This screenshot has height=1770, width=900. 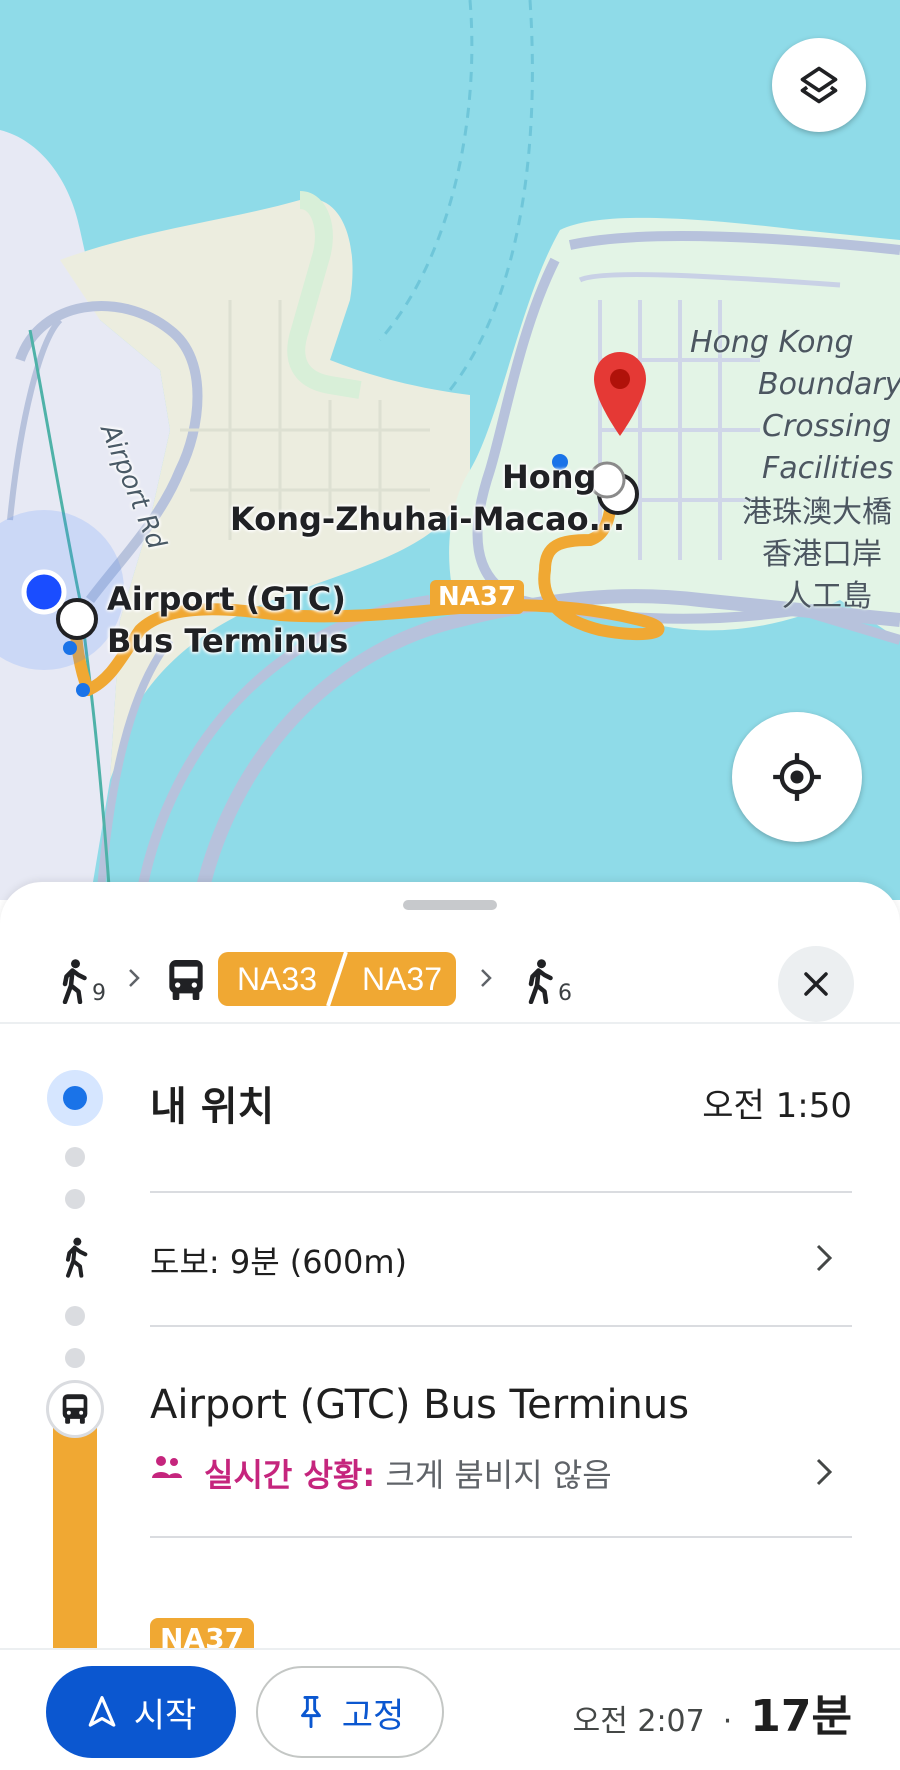 What do you see at coordinates (290, 1475) in the screenshot?
I see `live-status-label: 실시간 상황:` at bounding box center [290, 1475].